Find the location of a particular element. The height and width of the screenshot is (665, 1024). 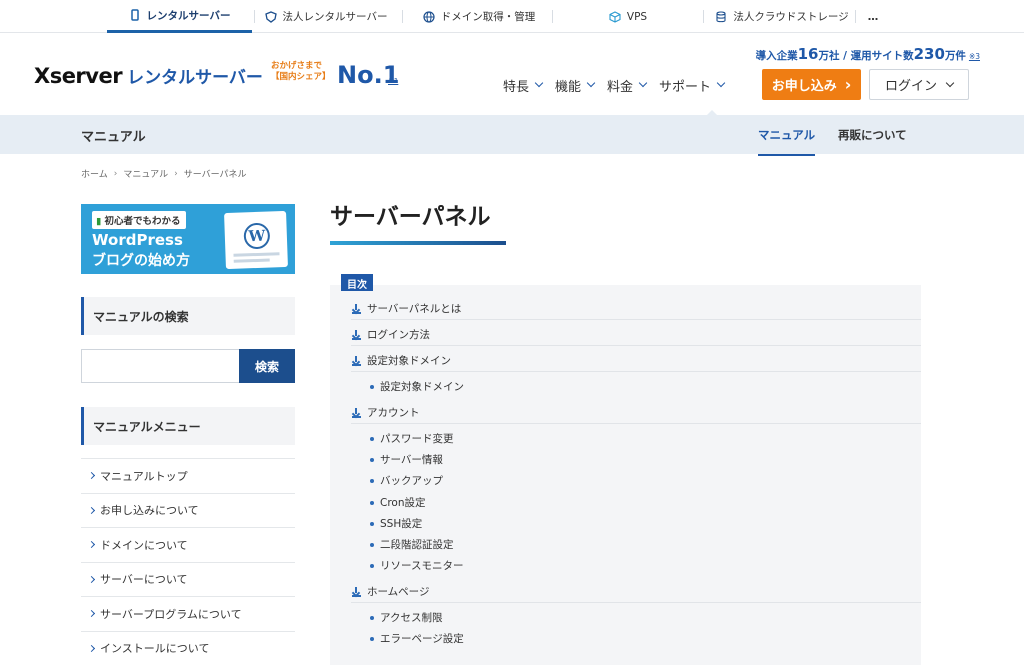

toc-subitem: エラーページ設定 is located at coordinates (417, 638).